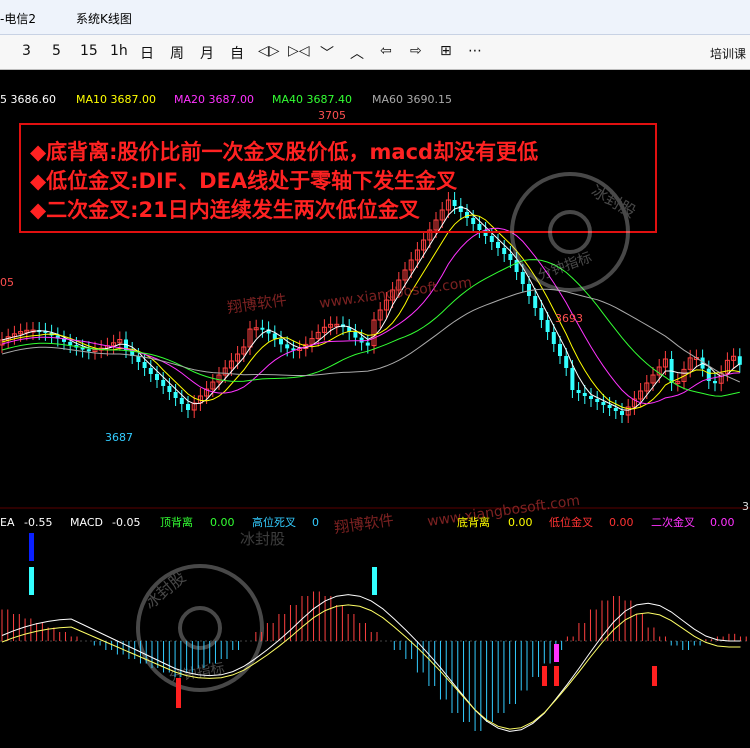 Image resolution: width=750 pixels, height=748 pixels. I want to click on ma5-label: 5 3686.60, so click(28, 99).